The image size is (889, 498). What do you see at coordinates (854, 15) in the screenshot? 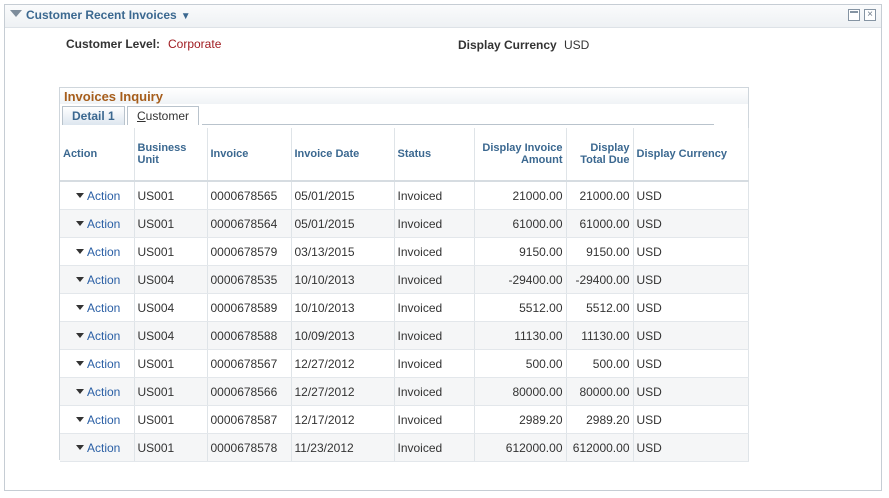
I see `maximize-icon` at bounding box center [854, 15].